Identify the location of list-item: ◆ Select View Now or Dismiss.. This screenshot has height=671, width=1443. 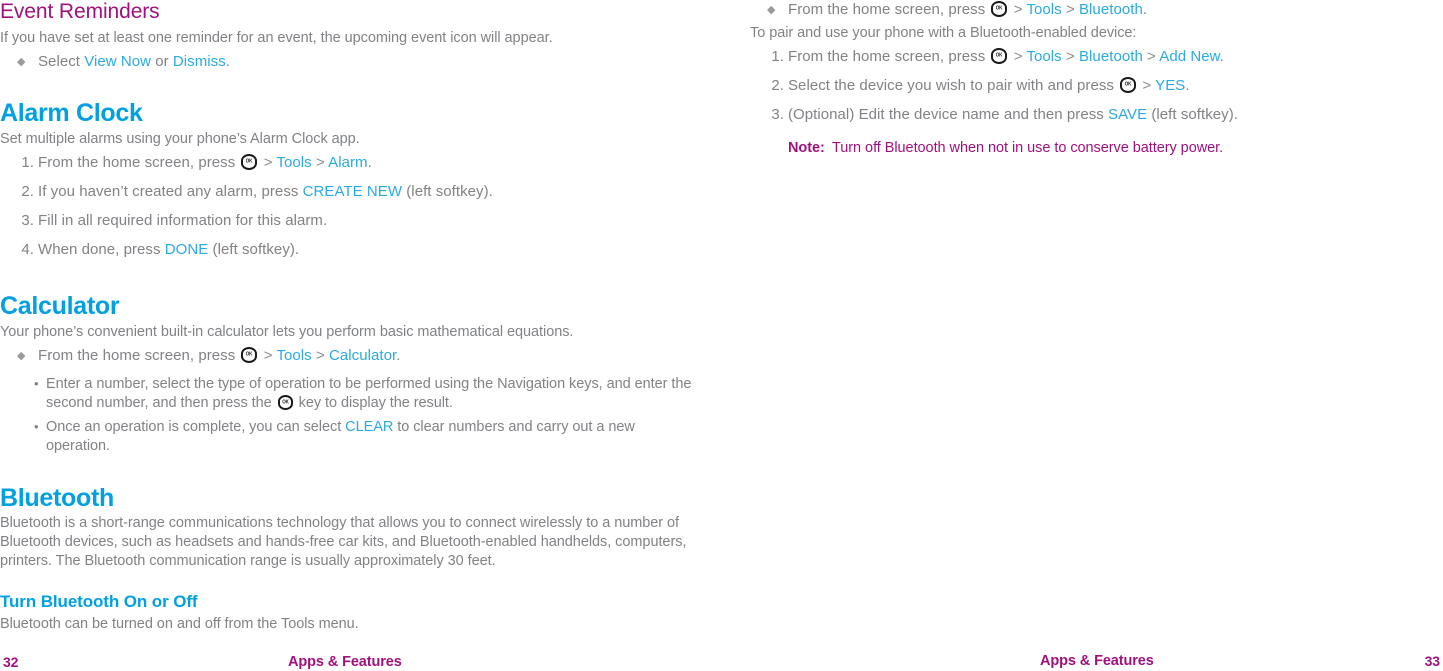
(350, 62).